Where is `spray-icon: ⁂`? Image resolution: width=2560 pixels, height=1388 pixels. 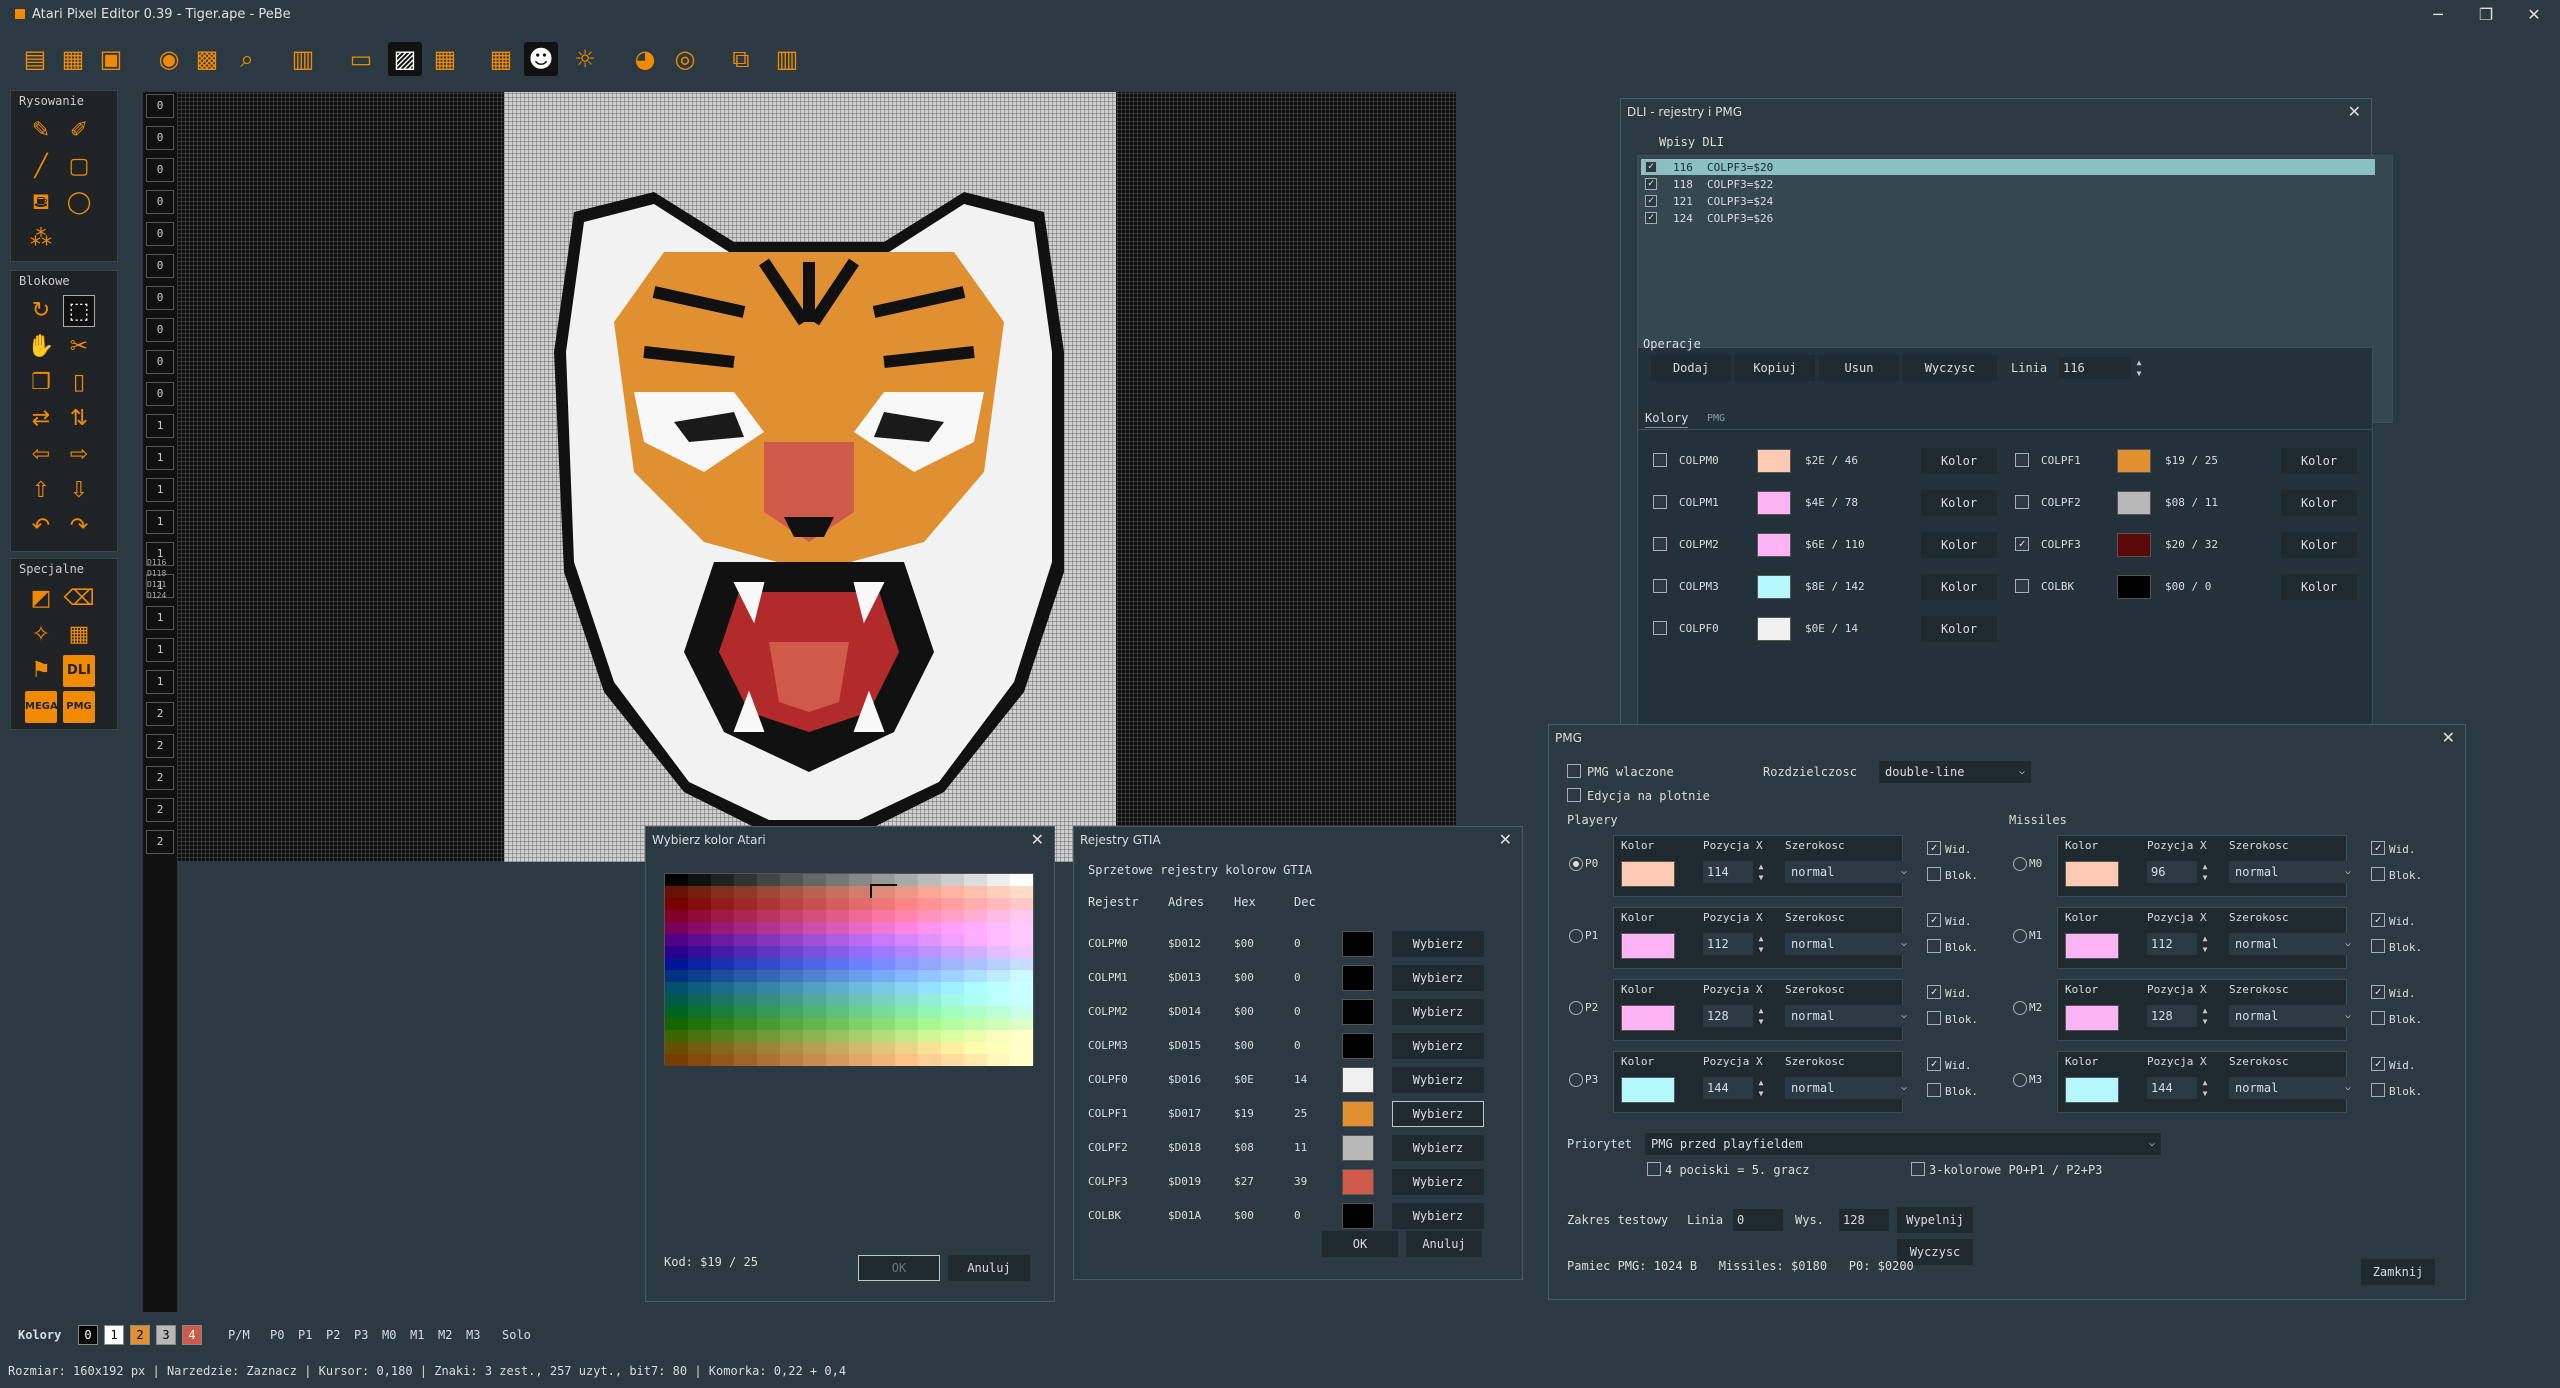 spray-icon: ⁂ is located at coordinates (41, 239).